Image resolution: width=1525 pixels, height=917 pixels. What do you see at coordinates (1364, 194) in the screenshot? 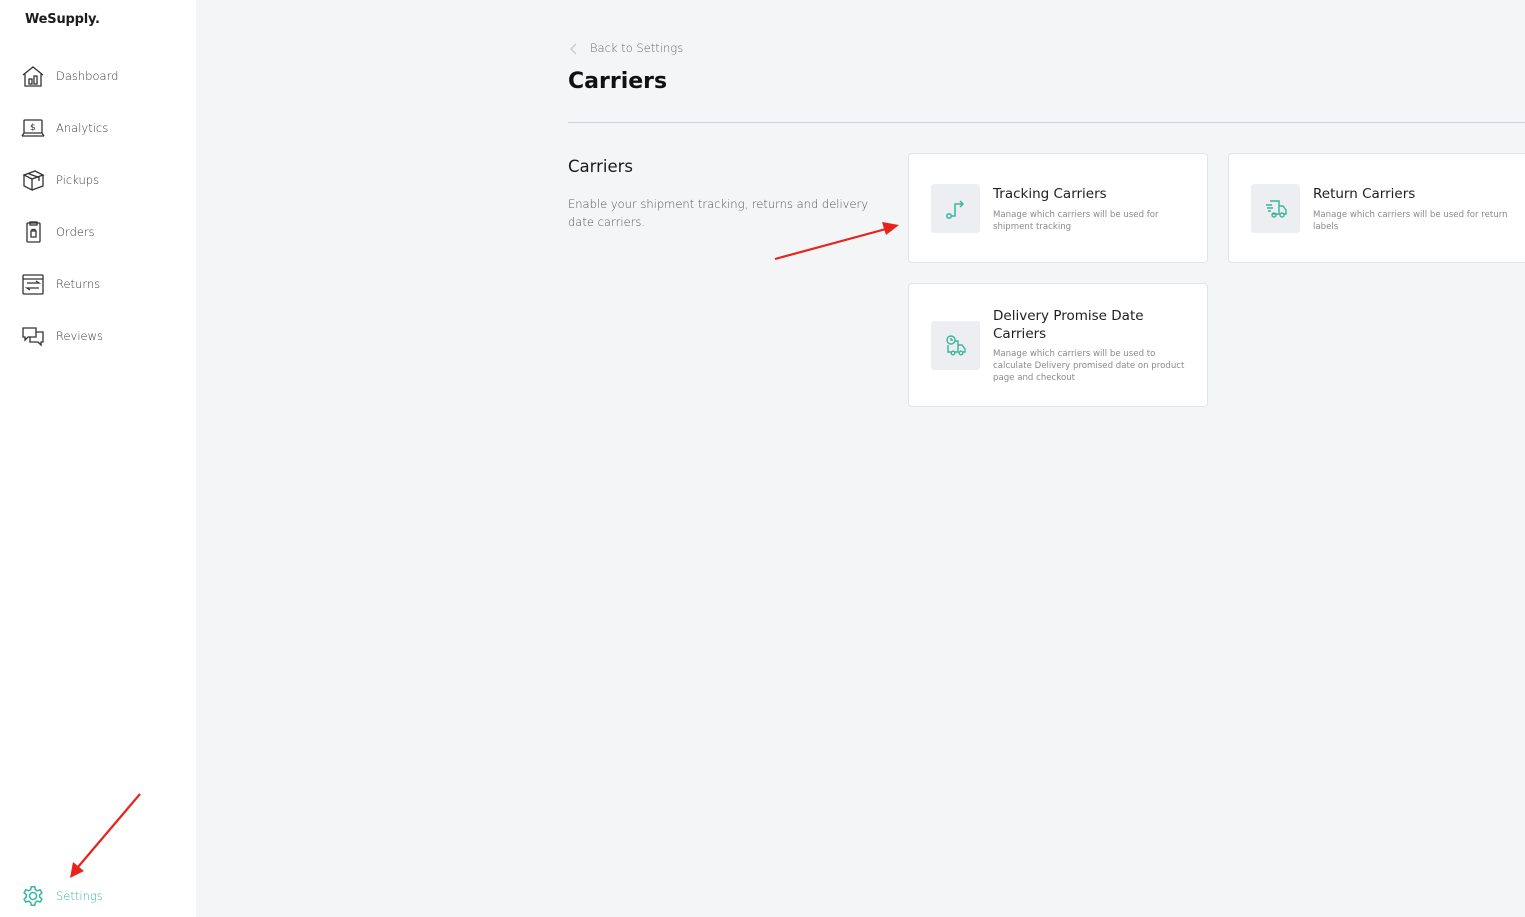
I see `card-title: Return Carriers` at bounding box center [1364, 194].